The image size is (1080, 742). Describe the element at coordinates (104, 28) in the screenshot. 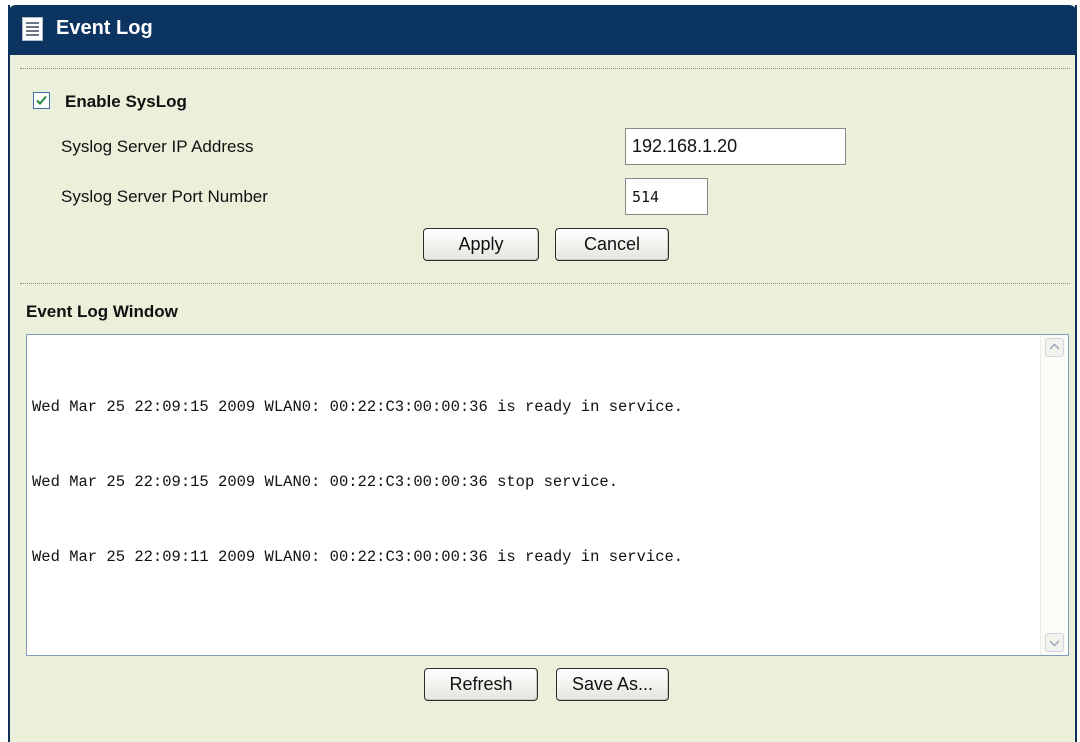

I see `page-title: Event Log` at that location.